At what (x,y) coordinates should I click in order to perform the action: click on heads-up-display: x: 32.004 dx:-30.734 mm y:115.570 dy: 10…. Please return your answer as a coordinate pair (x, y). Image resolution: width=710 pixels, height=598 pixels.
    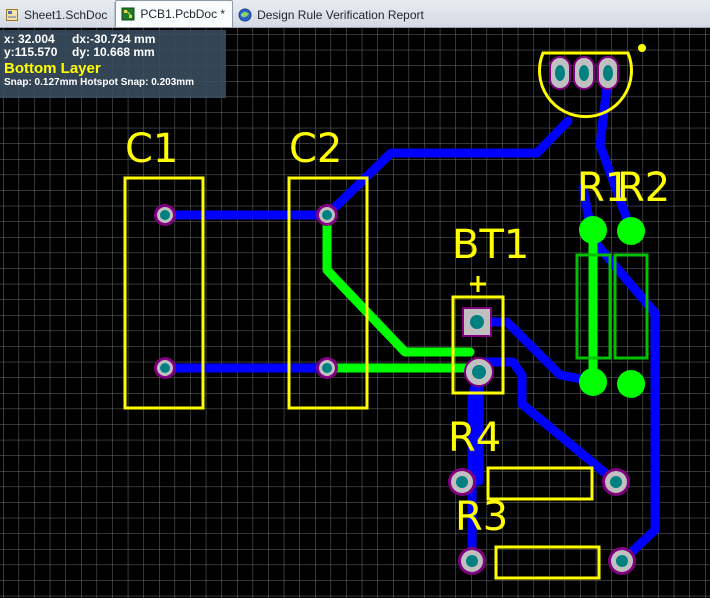
    Looking at the image, I should click on (113, 64).